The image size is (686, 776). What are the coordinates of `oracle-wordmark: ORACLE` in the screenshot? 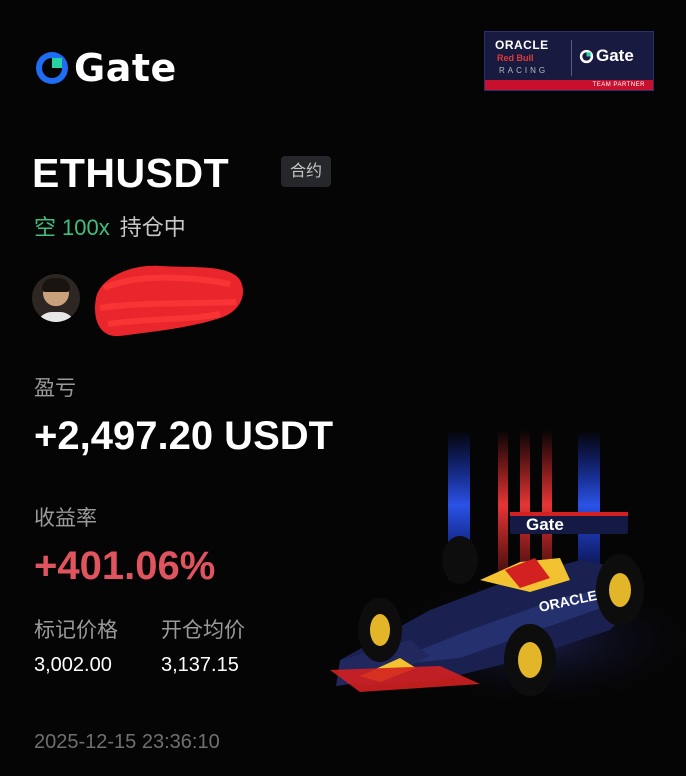 It's located at (522, 45).